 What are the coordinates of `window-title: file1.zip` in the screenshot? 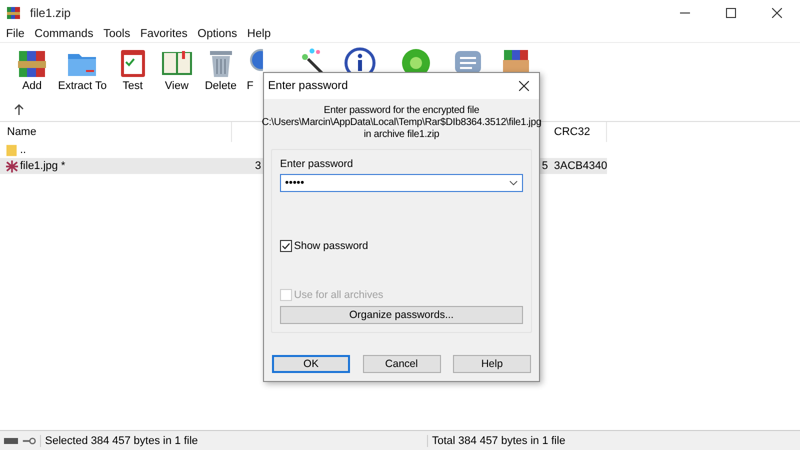 It's located at (50, 13).